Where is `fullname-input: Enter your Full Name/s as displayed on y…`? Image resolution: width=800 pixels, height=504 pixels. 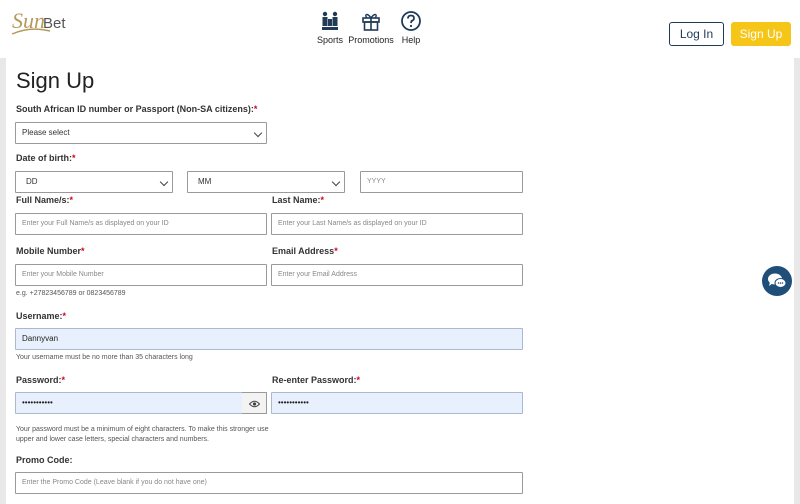 fullname-input: Enter your Full Name/s as displayed on y… is located at coordinates (141, 224).